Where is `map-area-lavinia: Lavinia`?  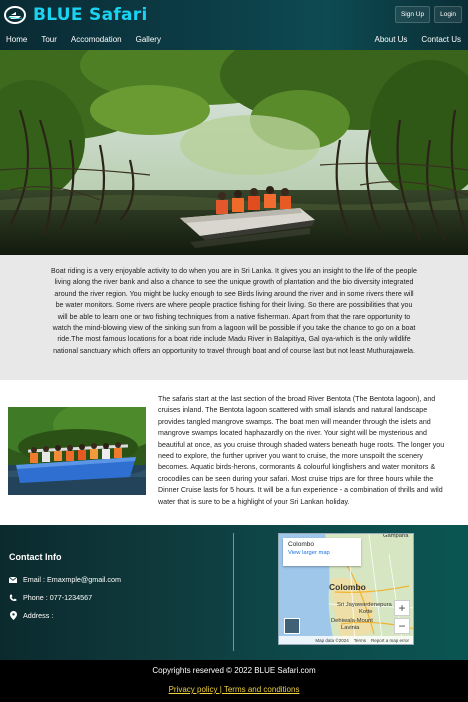
map-area-lavinia: Lavinia is located at coordinates (350, 628).